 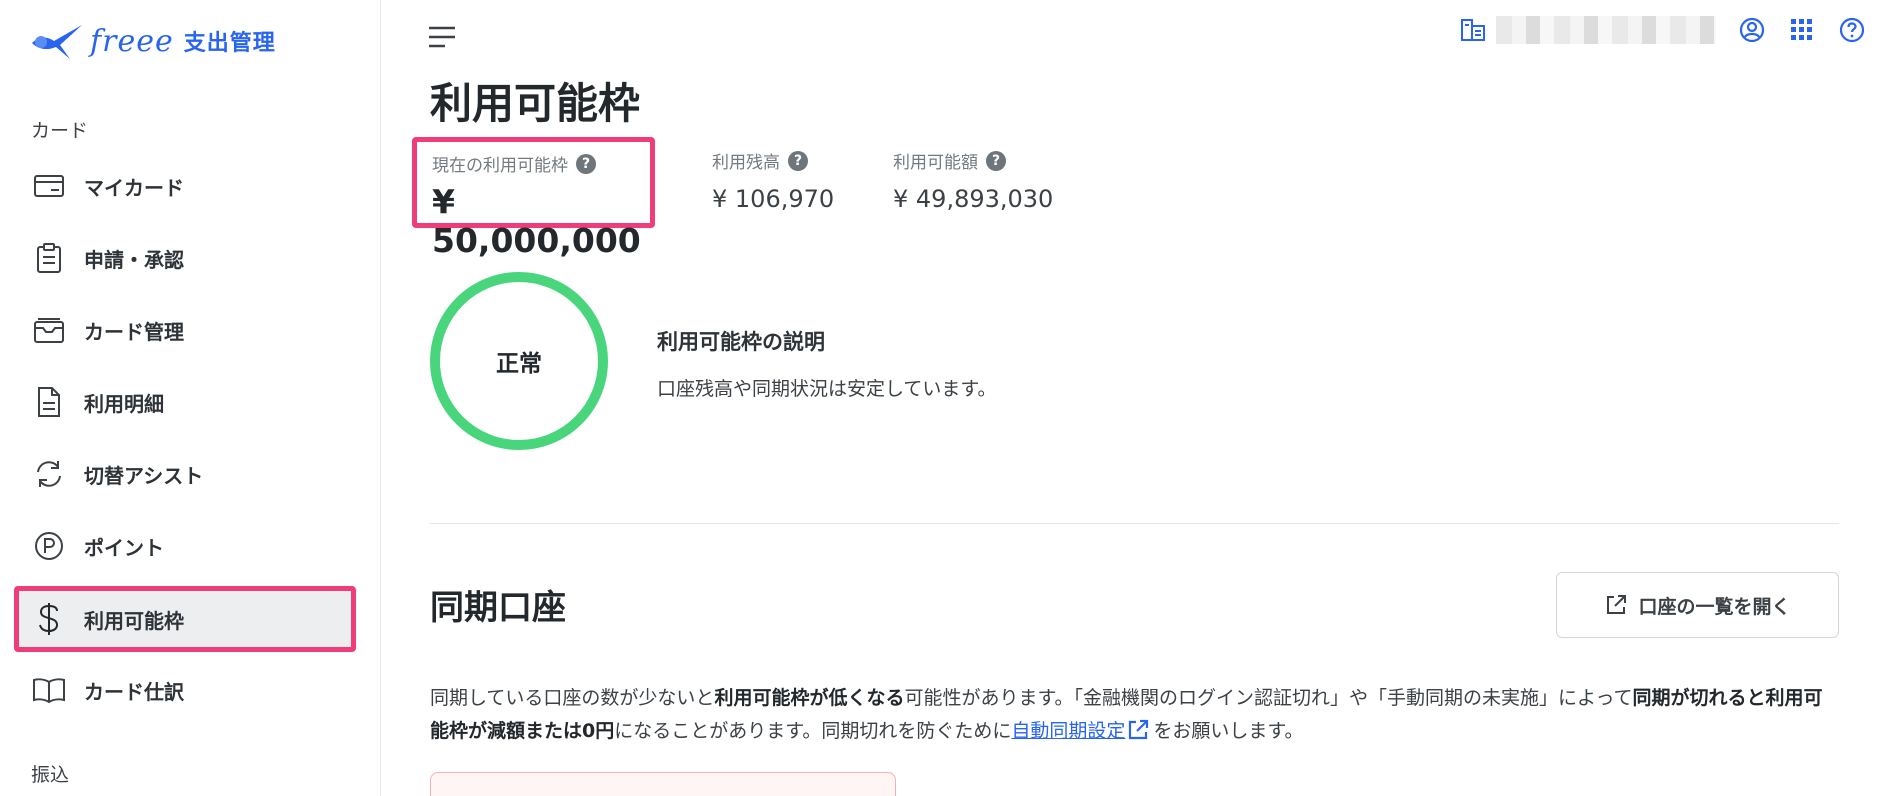 I want to click on limit-explanation-title: 利用可能枠の説明, so click(x=741, y=342).